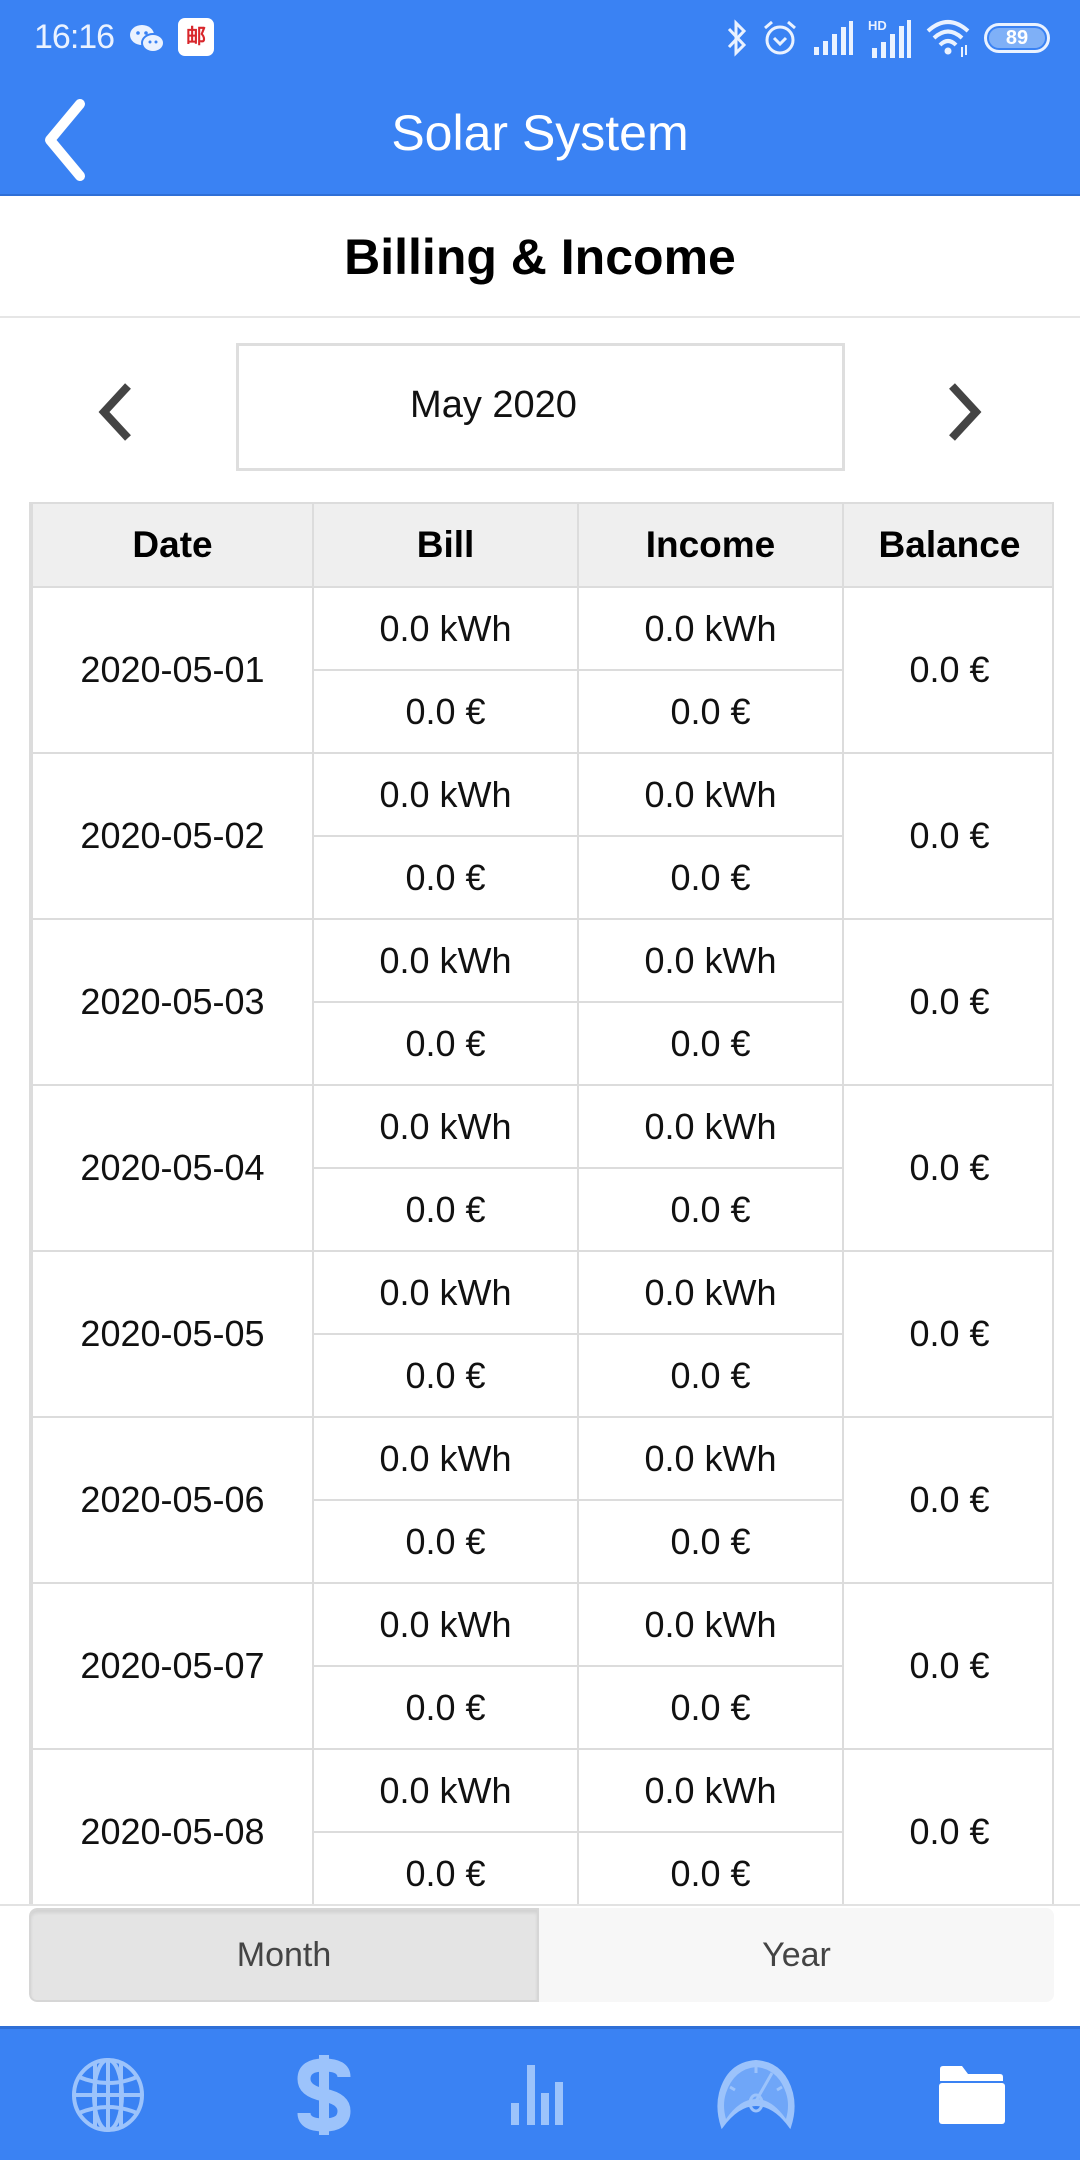 Image resolution: width=1080 pixels, height=2160 pixels. I want to click on app-header: Solar System, so click(540, 137).